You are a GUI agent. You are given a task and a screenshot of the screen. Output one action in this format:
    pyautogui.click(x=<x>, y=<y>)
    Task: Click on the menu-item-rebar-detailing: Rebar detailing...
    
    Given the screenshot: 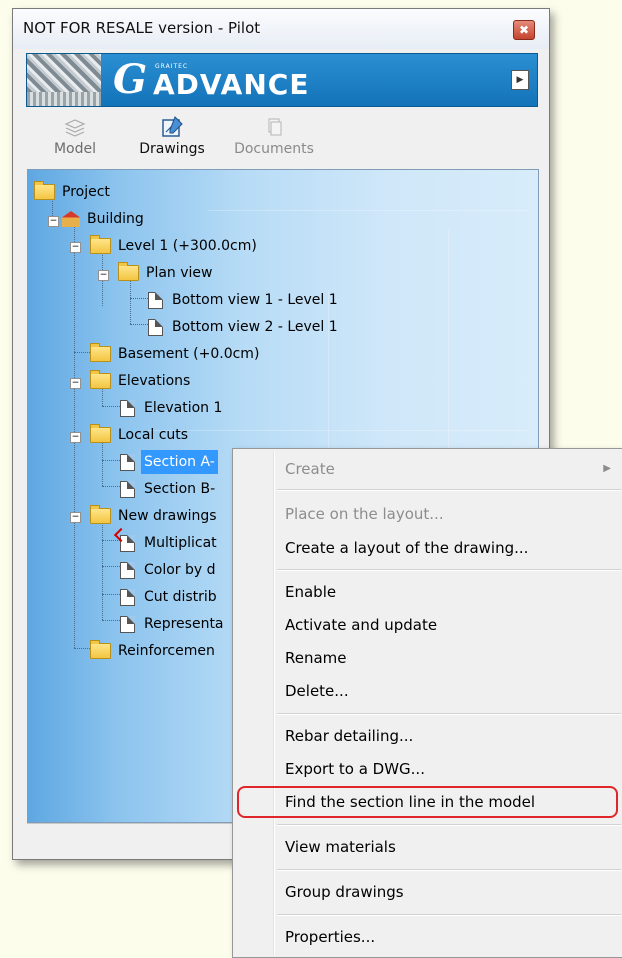 What is the action you would take?
    pyautogui.click(x=349, y=736)
    